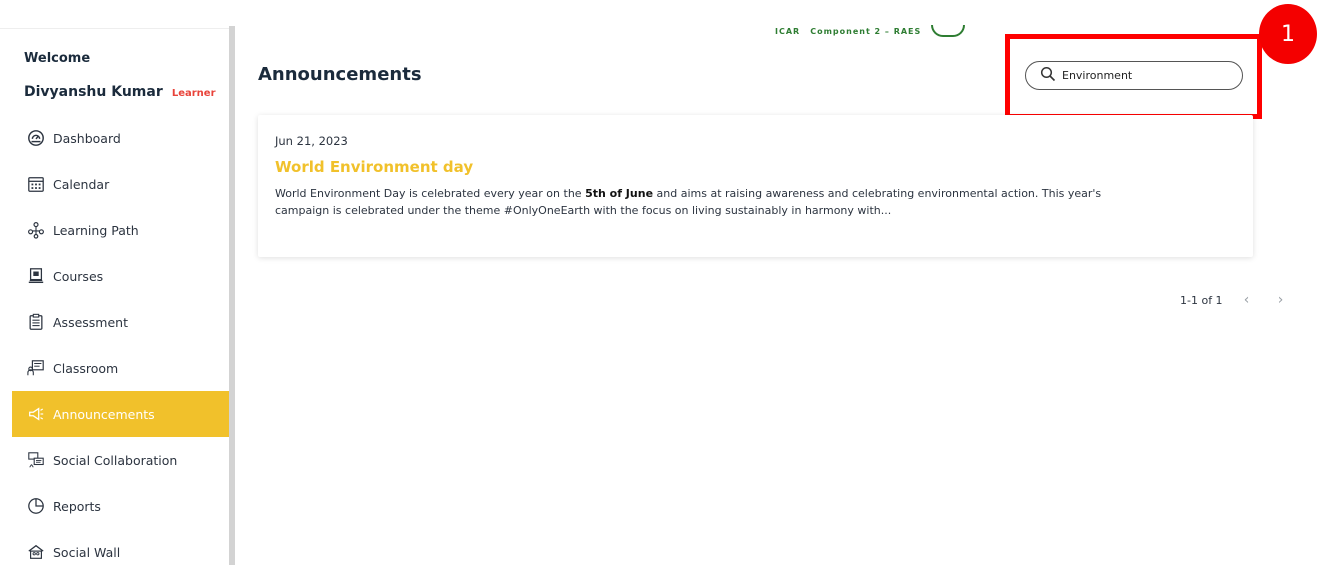  Describe the element at coordinates (87, 552) in the screenshot. I see `sidebar-item-label: Social Wall` at that location.